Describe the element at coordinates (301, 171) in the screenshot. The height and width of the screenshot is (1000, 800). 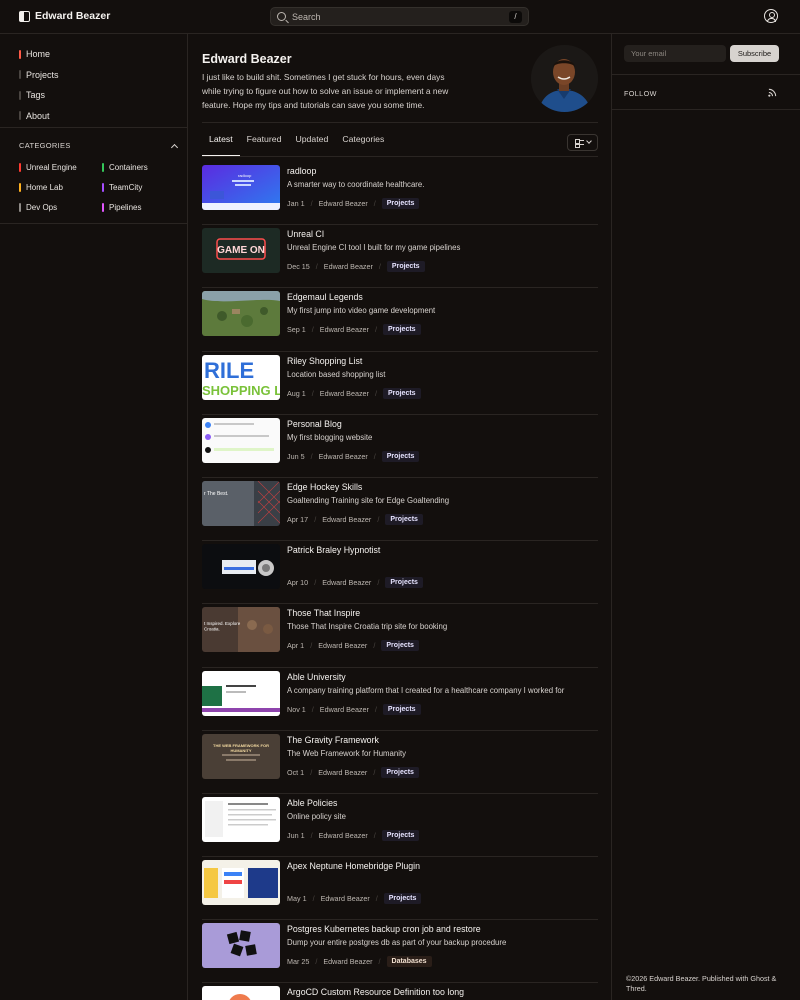
I see `post-title: radloop` at that location.